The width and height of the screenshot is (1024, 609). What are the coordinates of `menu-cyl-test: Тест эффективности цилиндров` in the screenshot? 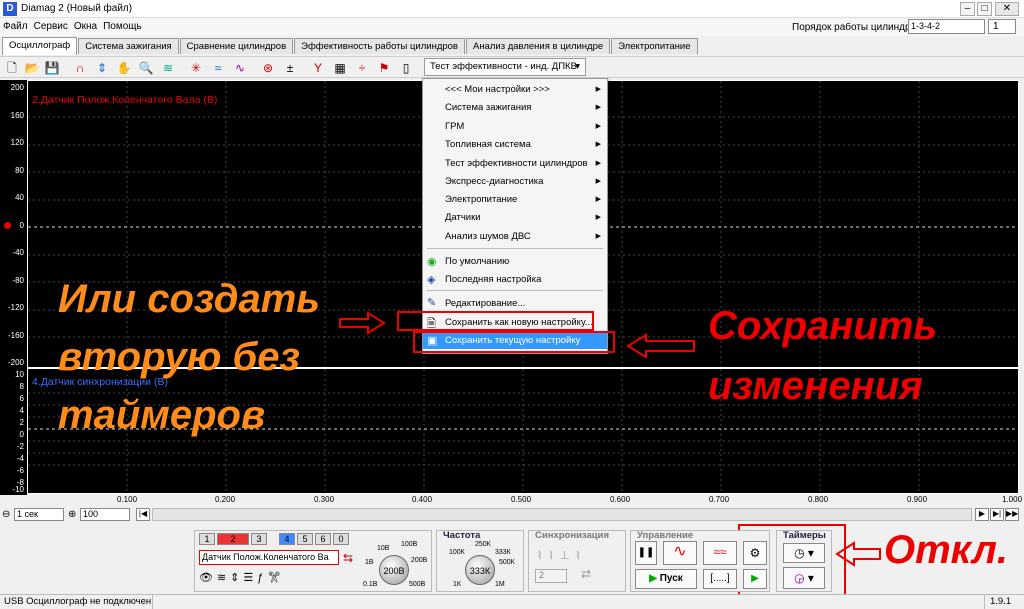 It's located at (516, 163).